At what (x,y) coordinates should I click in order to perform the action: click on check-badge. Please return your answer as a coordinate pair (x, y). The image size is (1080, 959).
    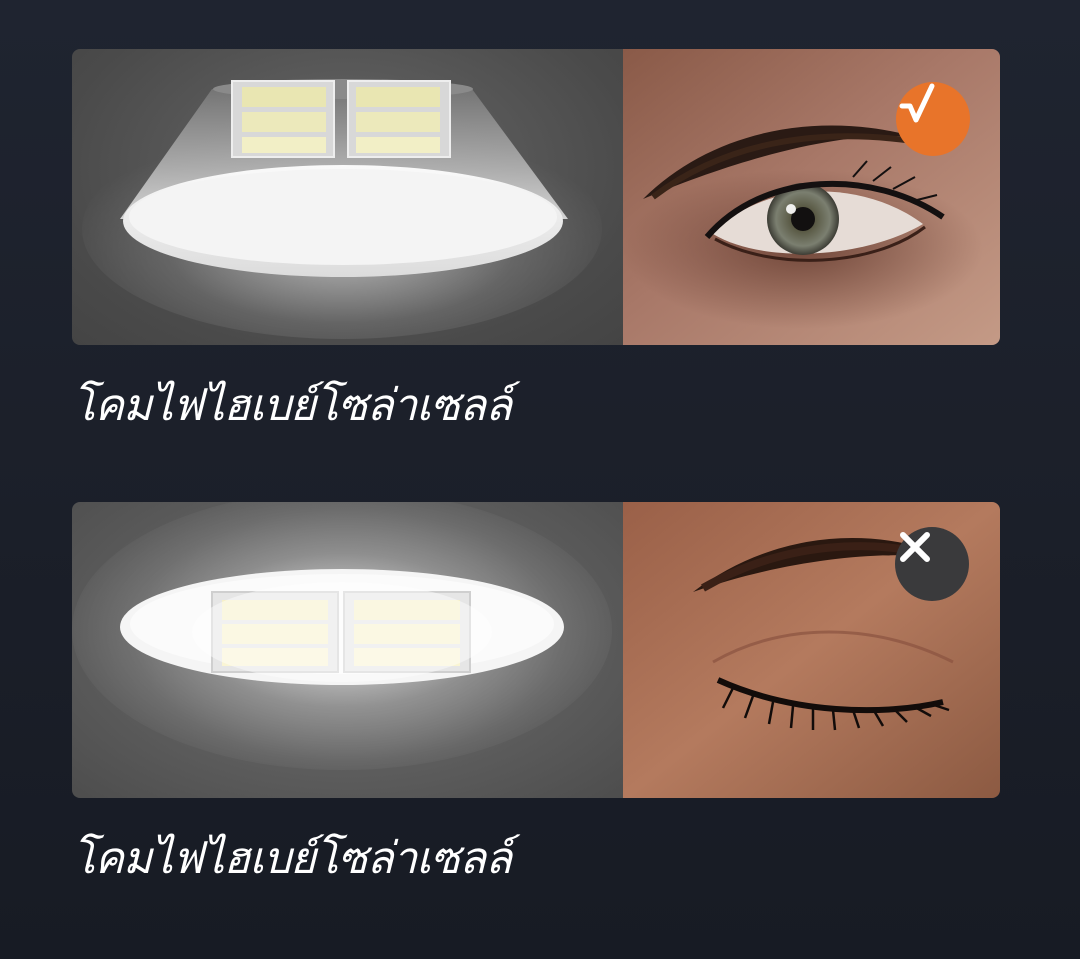
    Looking at the image, I should click on (933, 119).